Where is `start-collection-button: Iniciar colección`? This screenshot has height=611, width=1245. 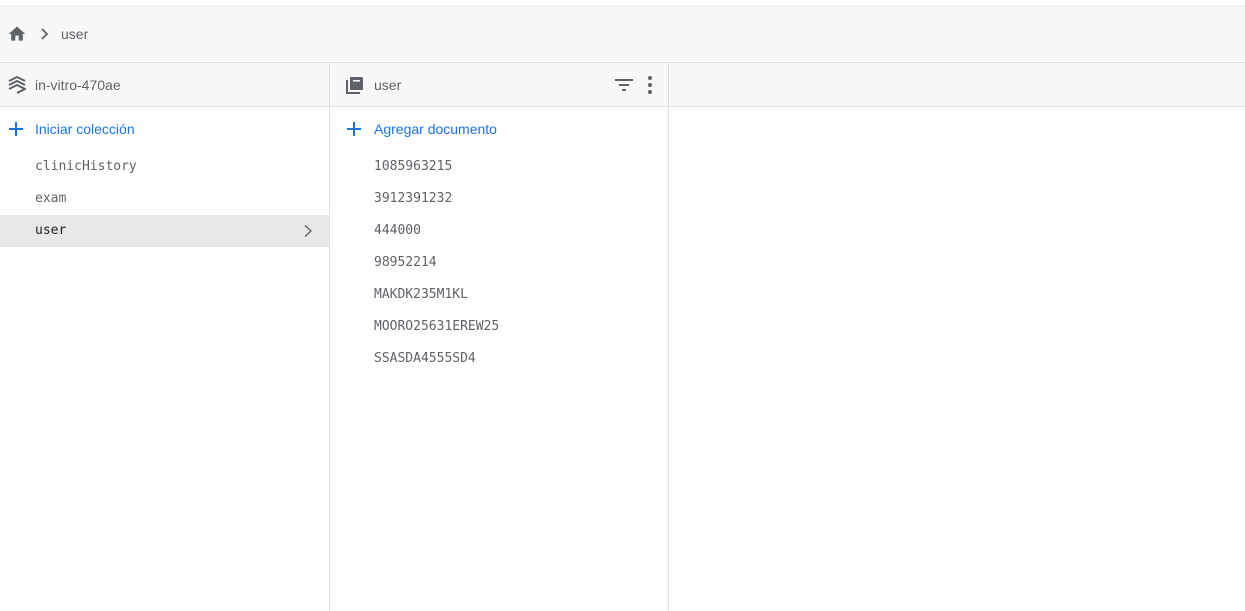
start-collection-button: Iniciar colección is located at coordinates (164, 129).